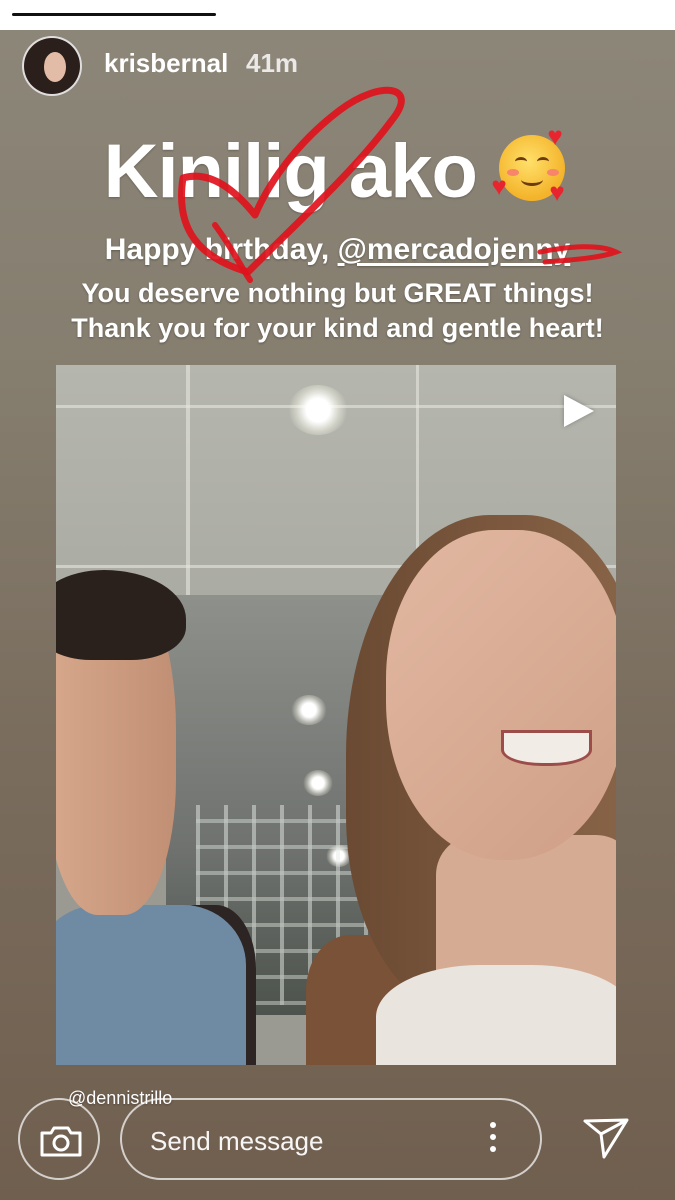  What do you see at coordinates (579, 411) in the screenshot?
I see `play-icon` at bounding box center [579, 411].